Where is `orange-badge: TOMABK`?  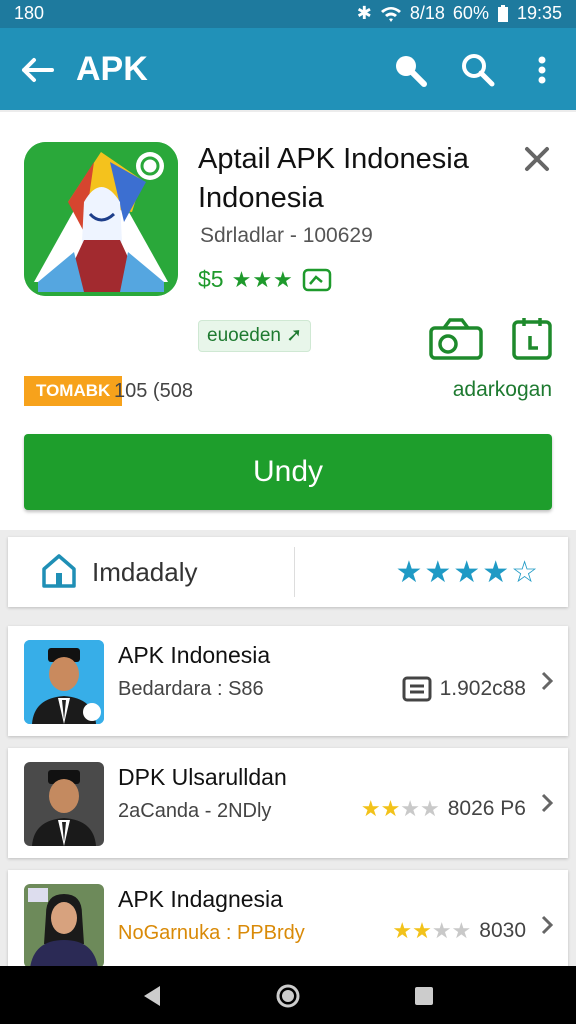
orange-badge: TOMABK is located at coordinates (73, 391).